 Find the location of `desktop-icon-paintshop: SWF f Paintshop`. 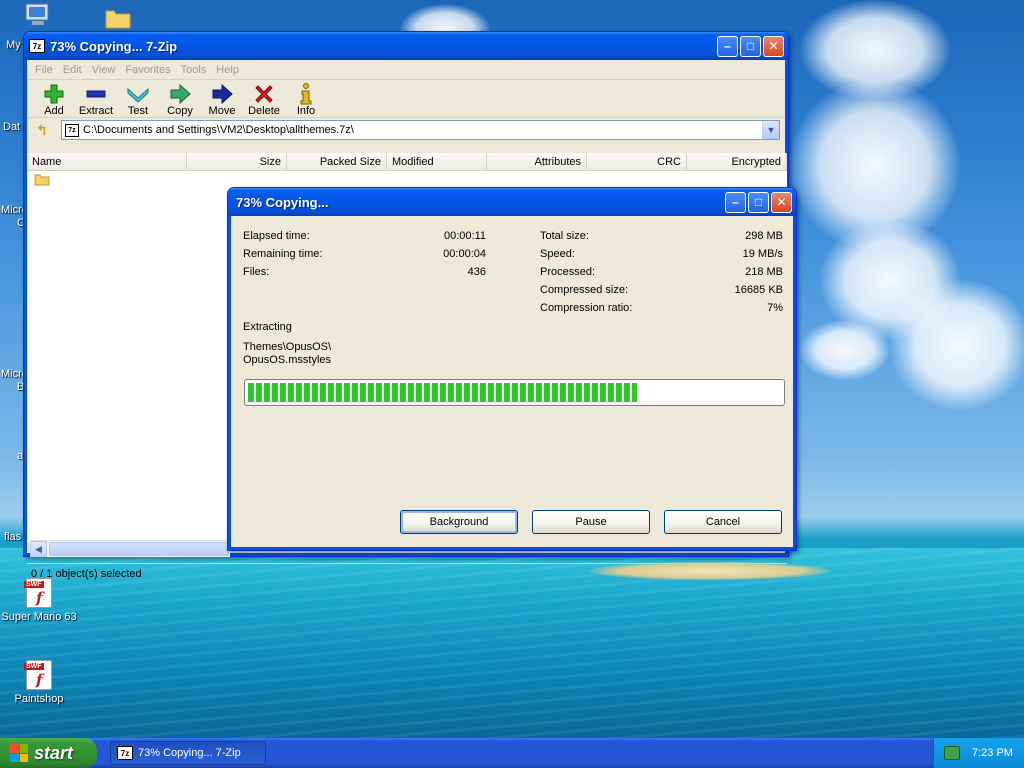

desktop-icon-paintshop: SWF f Paintshop is located at coordinates (39, 682).